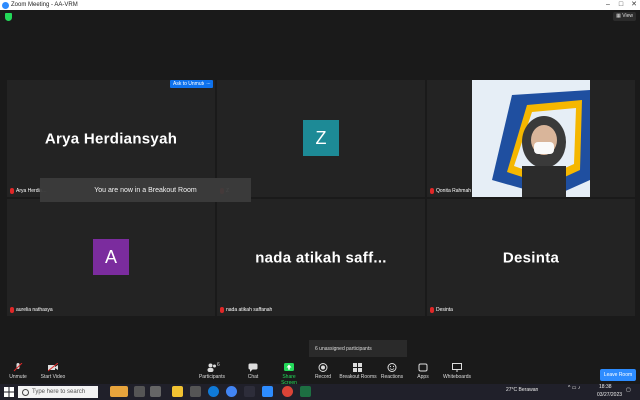 The width and height of the screenshot is (640, 400). Describe the element at coordinates (287, 391) in the screenshot. I see `chrome-profile-icon` at that location.